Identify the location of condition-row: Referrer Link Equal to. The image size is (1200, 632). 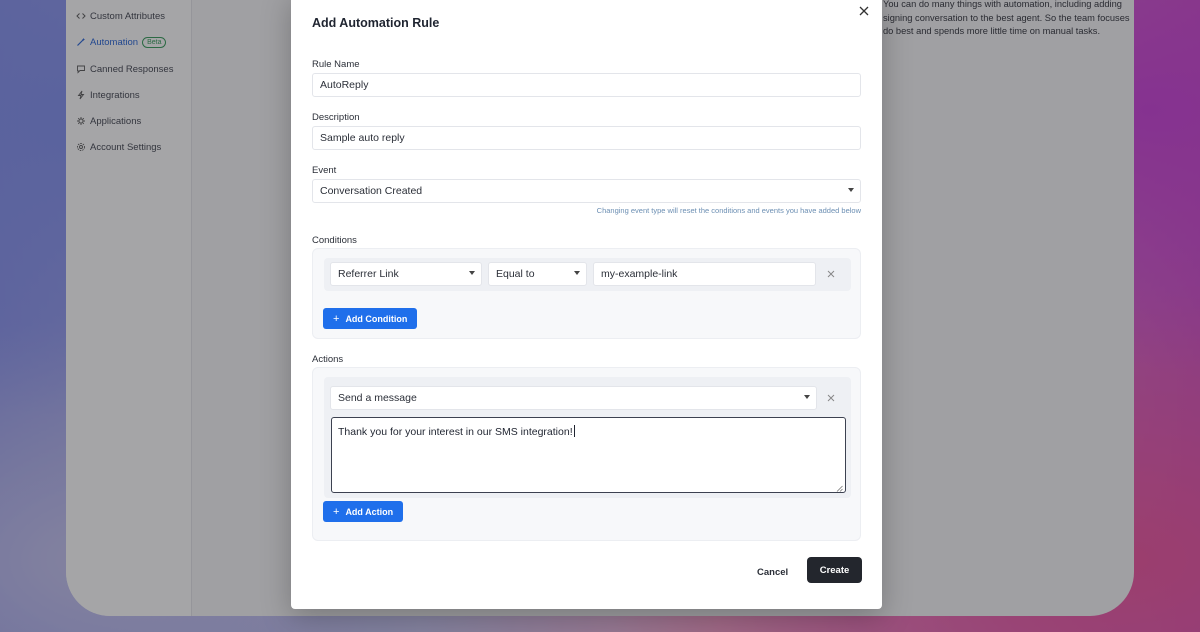
(587, 274).